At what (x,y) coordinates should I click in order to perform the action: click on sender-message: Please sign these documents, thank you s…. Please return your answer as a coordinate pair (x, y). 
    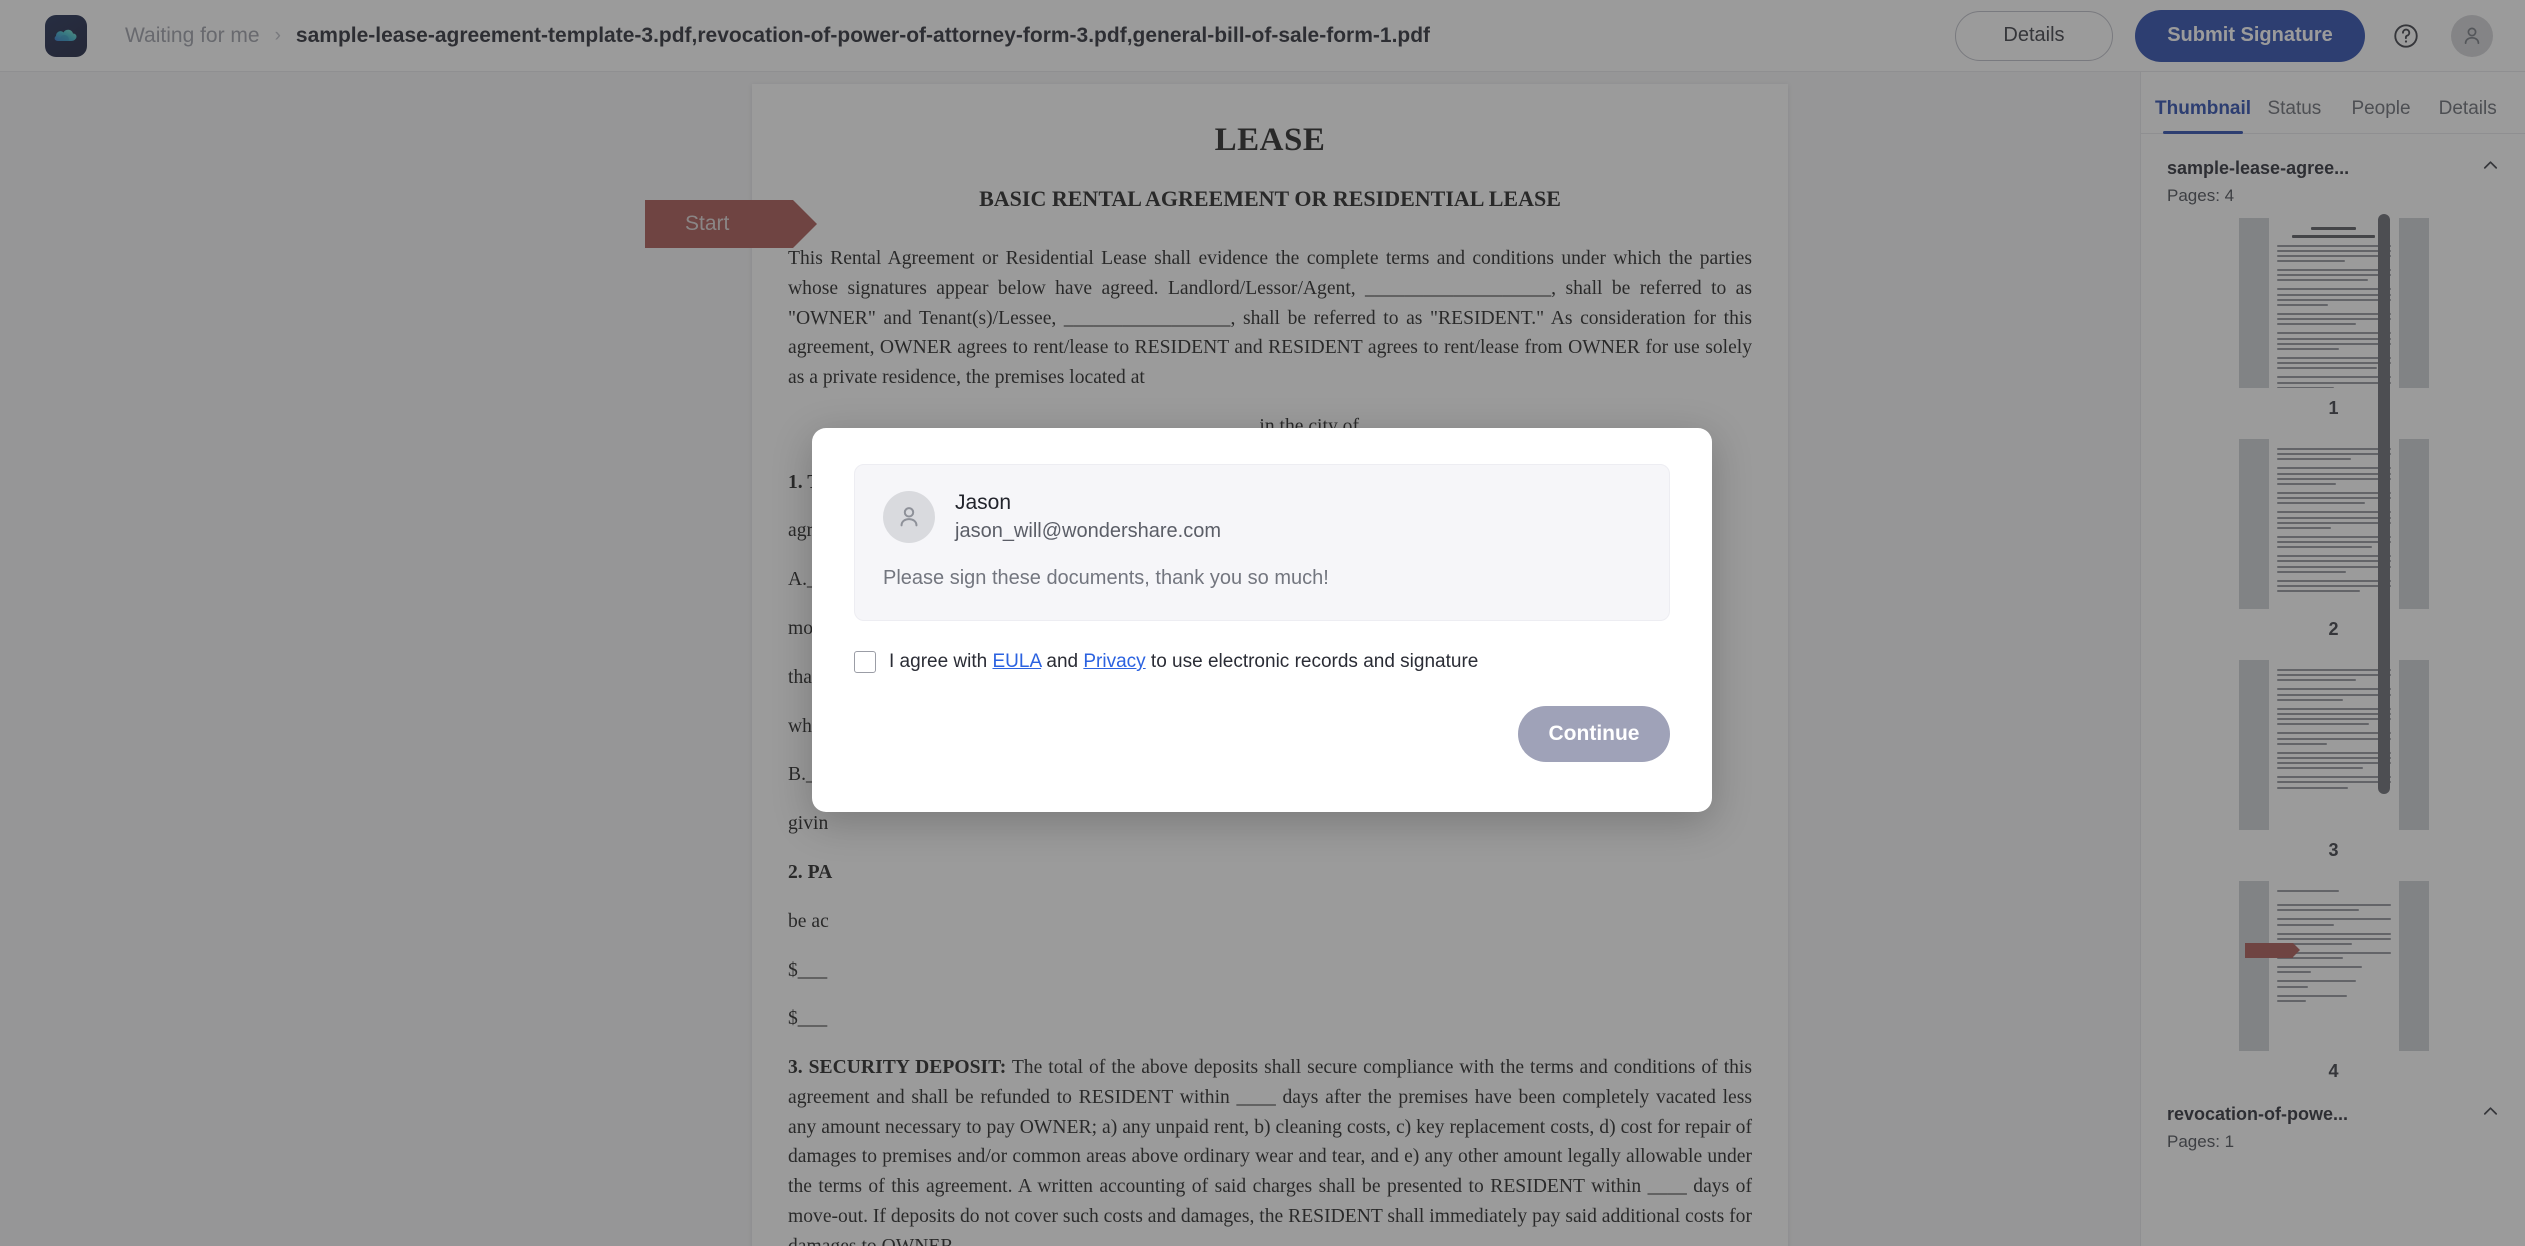
    Looking at the image, I should click on (1106, 578).